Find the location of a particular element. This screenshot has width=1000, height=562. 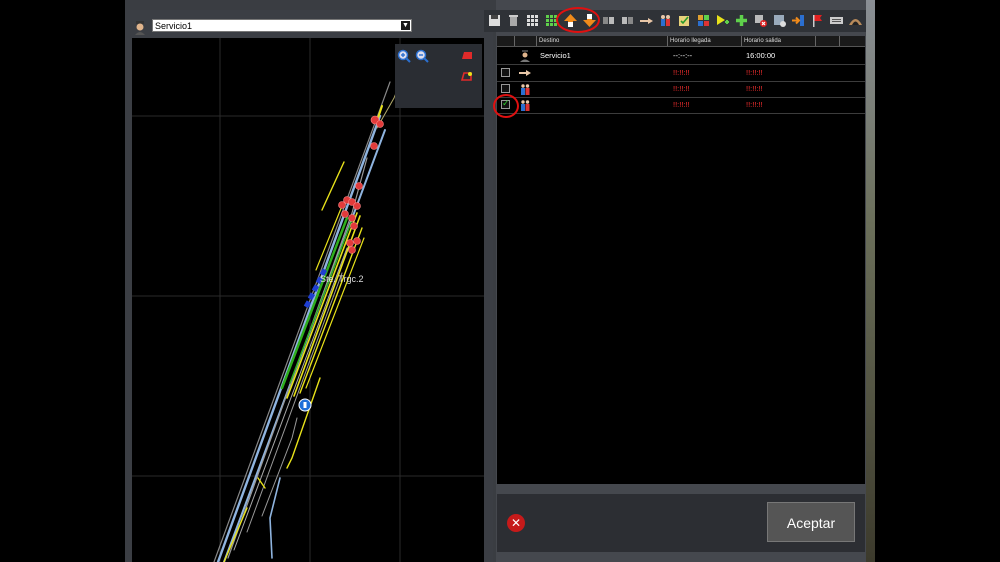

col-salida: Horario salida is located at coordinates (779, 41).